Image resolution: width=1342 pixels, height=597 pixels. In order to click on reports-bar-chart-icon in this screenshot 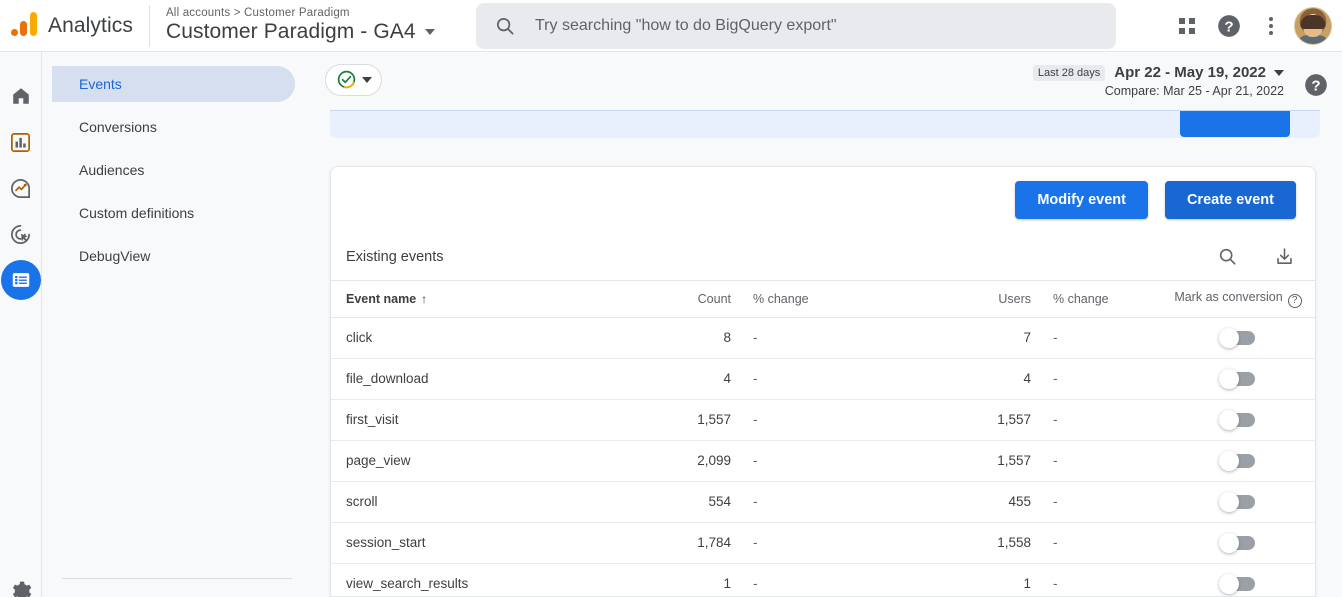, I will do `click(20, 142)`.